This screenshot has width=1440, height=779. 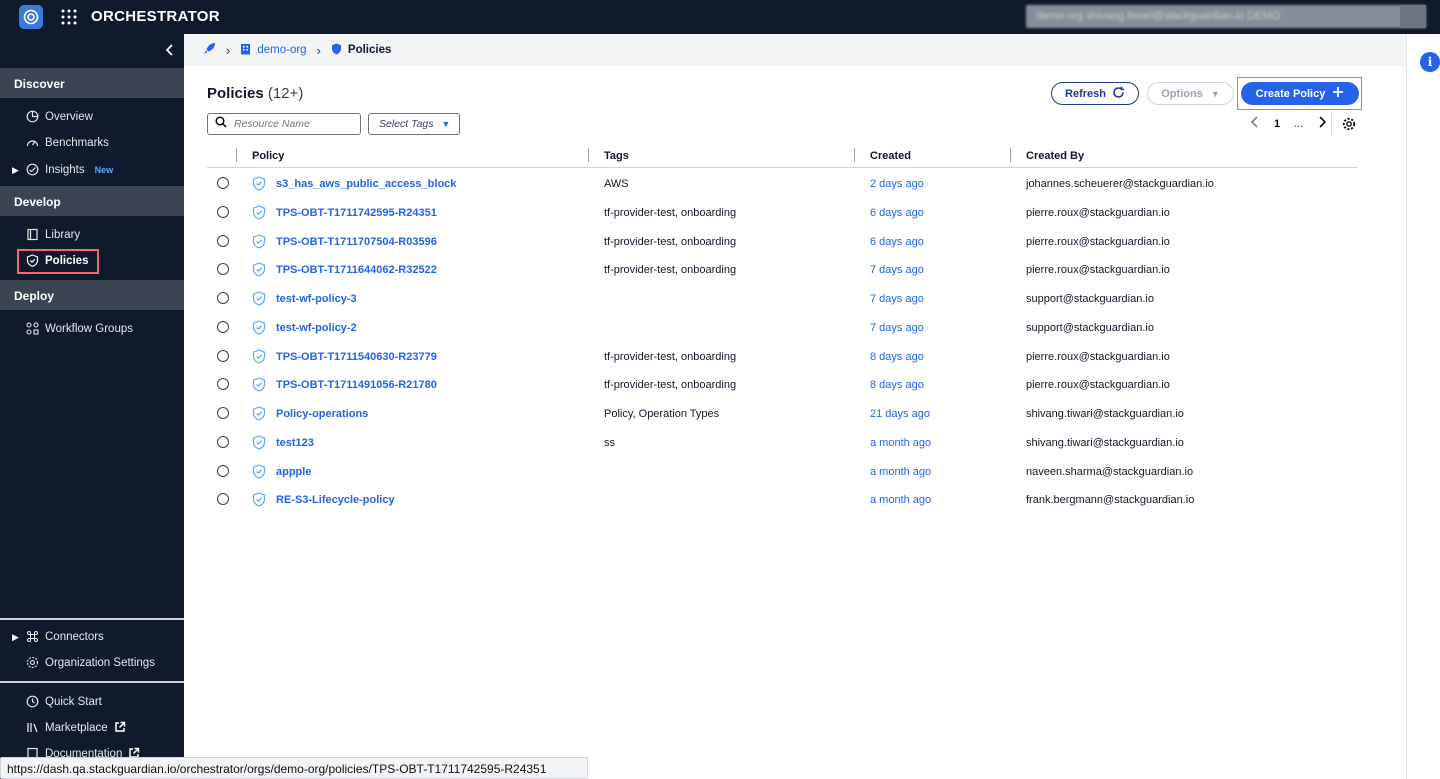 I want to click on policy-name-link: TPS-OBT-T1711644062-R32522, so click(x=356, y=270).